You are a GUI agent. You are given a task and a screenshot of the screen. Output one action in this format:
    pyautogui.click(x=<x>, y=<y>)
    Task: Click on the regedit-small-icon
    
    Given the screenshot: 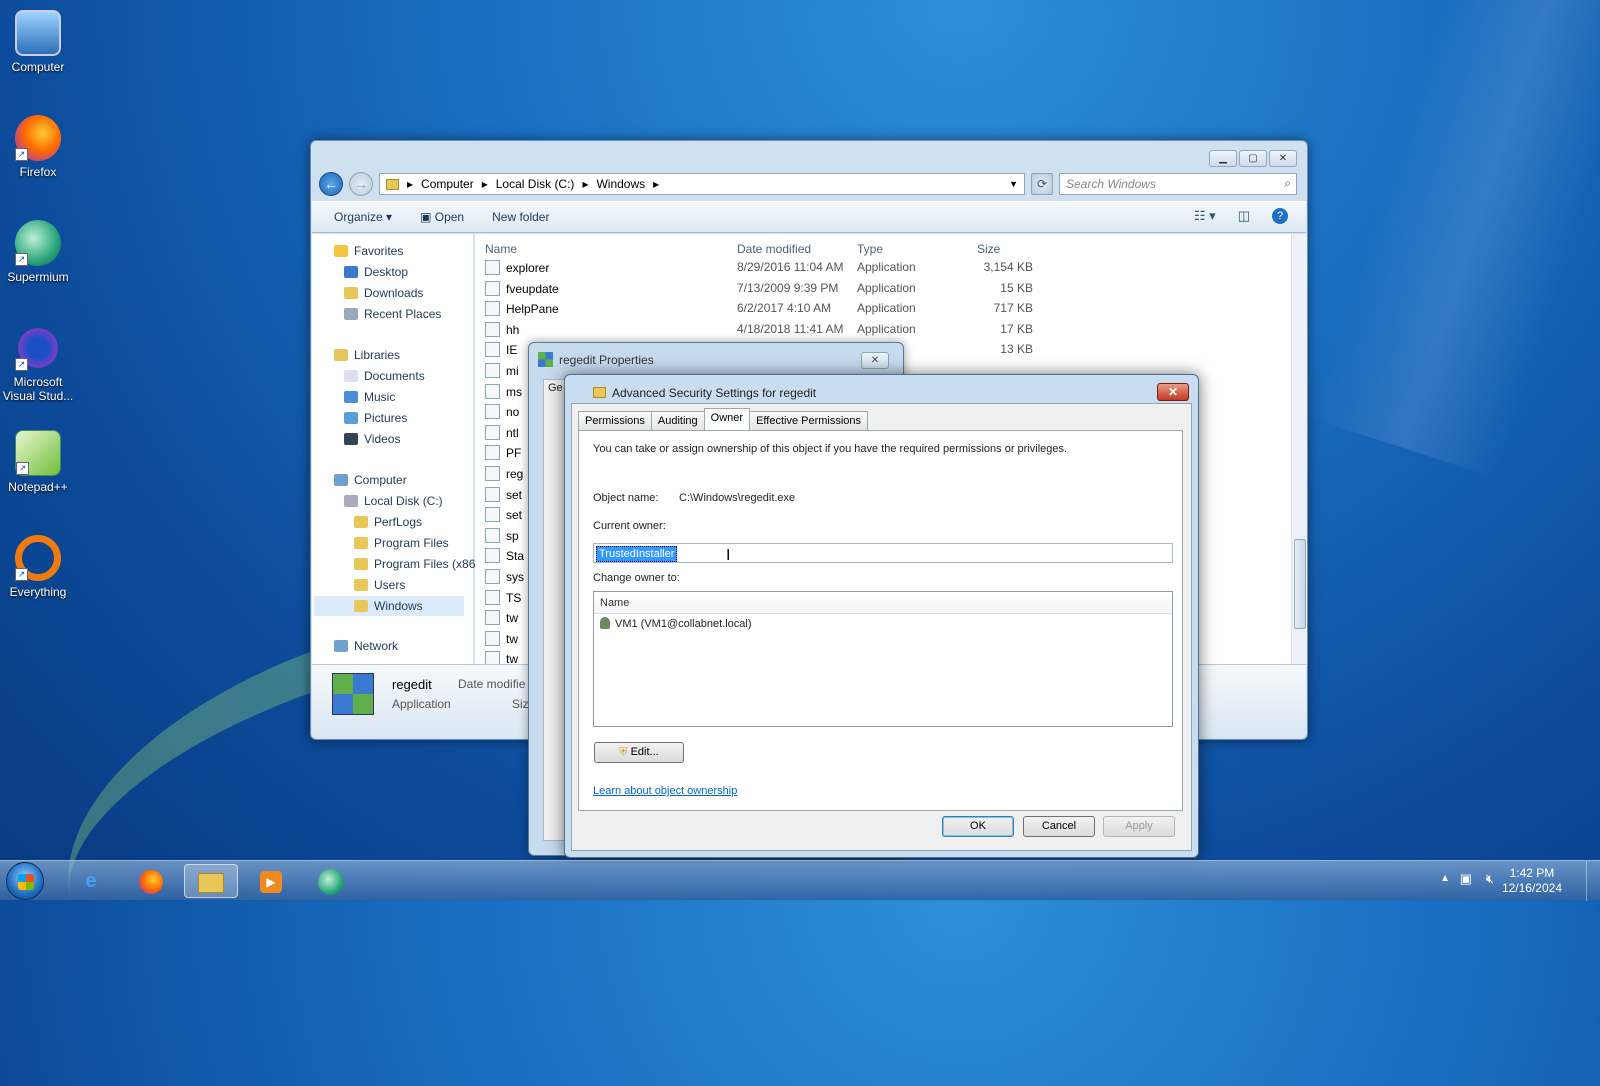 What is the action you would take?
    pyautogui.click(x=545, y=359)
    